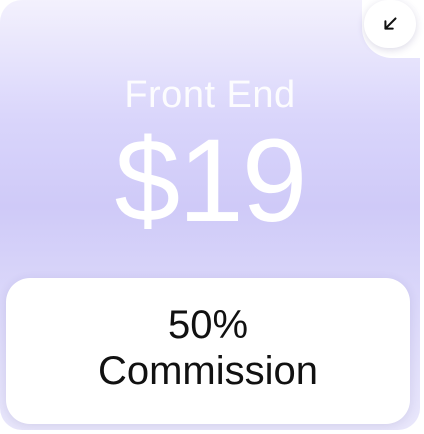 The height and width of the screenshot is (434, 424). Describe the element at coordinates (211, 181) in the screenshot. I see `plan-price: $19` at that location.